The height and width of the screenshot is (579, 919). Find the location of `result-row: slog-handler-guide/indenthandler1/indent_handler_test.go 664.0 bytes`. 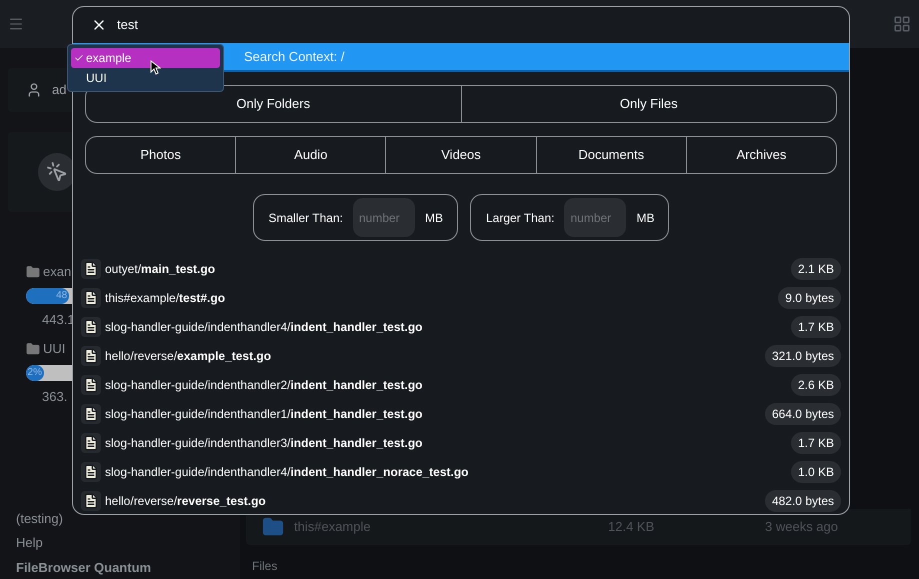

result-row: slog-handler-guide/indenthandler1/indent_handler_test.go 664.0 bytes is located at coordinates (461, 413).